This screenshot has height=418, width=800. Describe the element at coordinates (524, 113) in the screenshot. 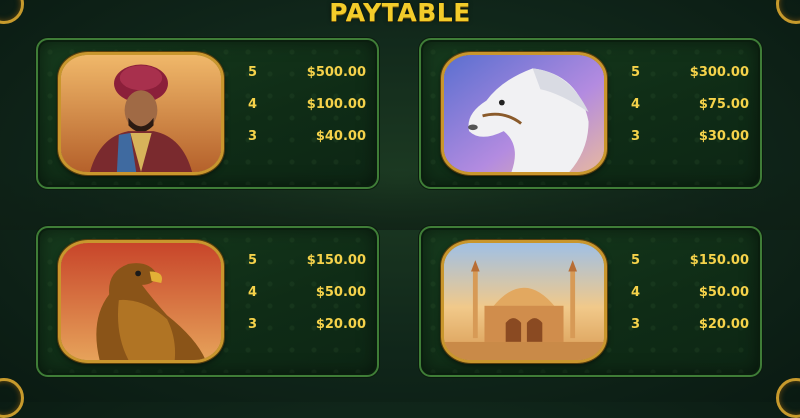

I see `white-horse-symbol-icon` at that location.